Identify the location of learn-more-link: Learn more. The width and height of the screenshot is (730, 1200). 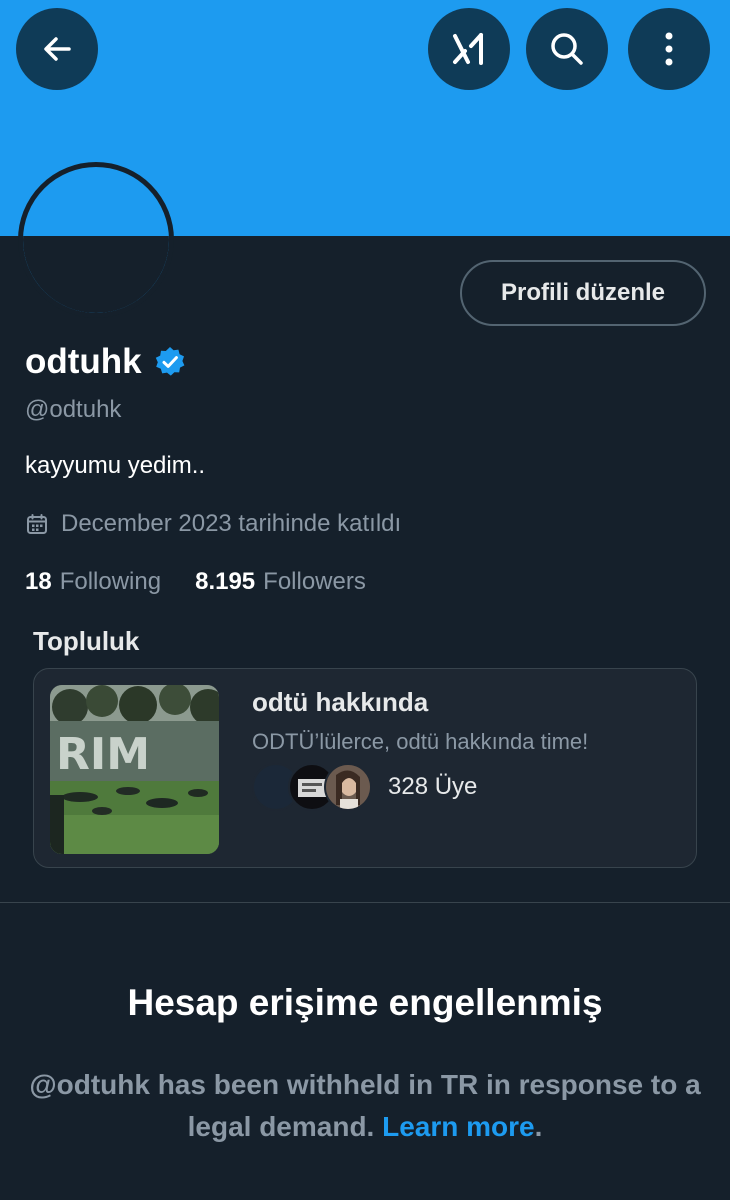
(458, 1126).